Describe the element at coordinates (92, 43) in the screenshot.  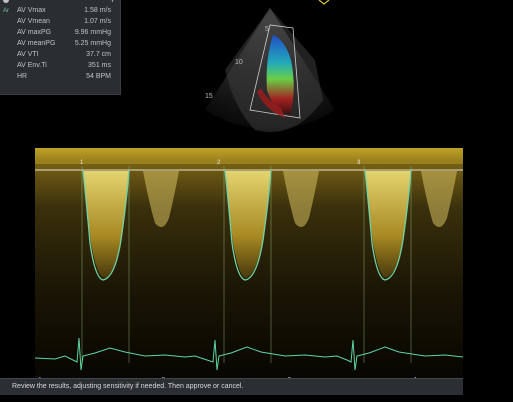
I see `measurement-value: 5.25 mmHg` at that location.